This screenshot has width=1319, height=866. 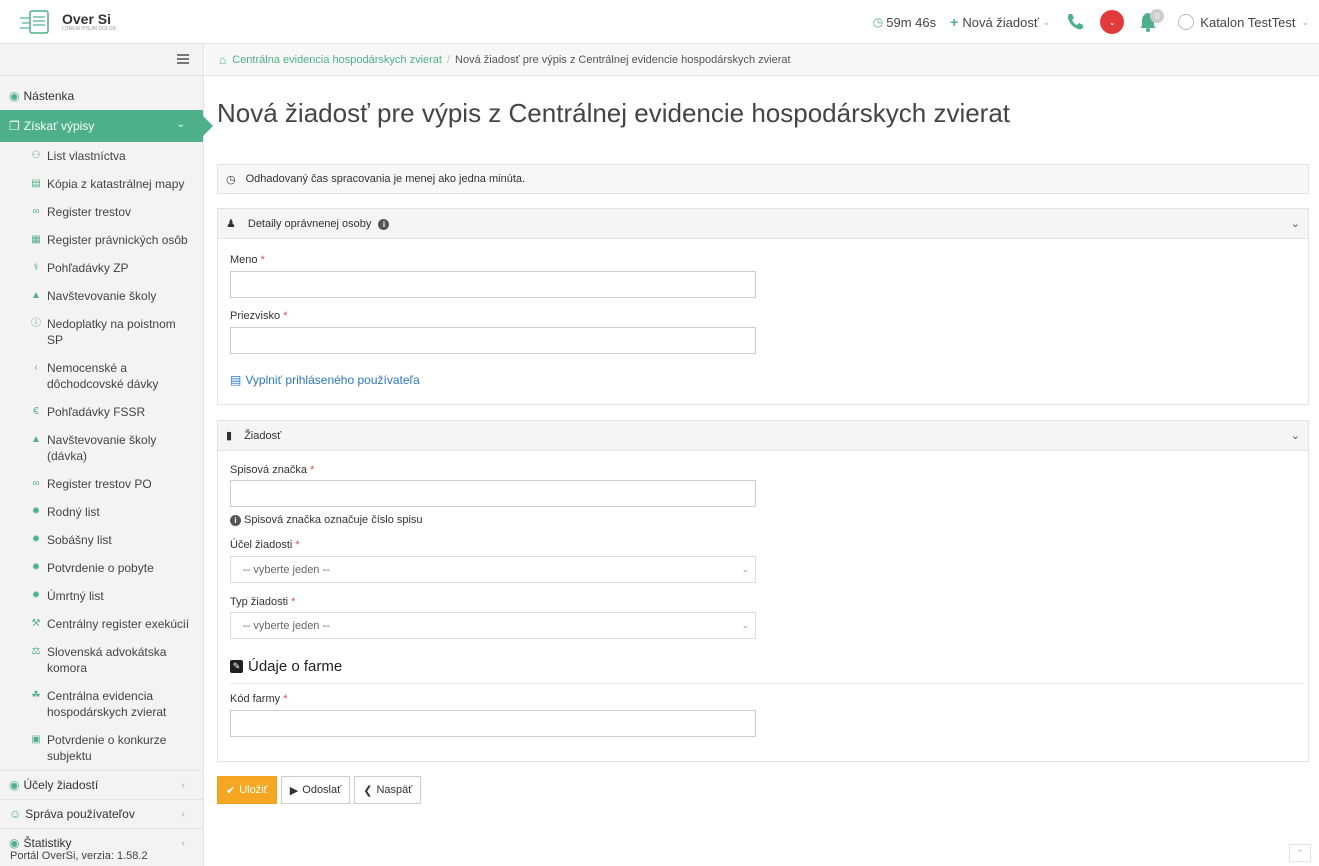 I want to click on logo: Over Si LOREM IPSUM DOLOR, so click(x=67, y=22).